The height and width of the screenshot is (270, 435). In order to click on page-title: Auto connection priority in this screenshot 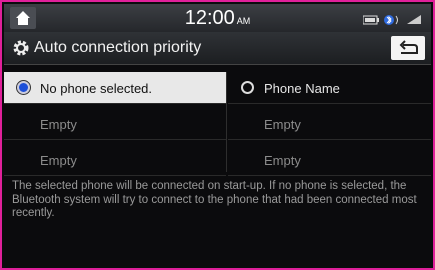, I will do `click(118, 47)`.